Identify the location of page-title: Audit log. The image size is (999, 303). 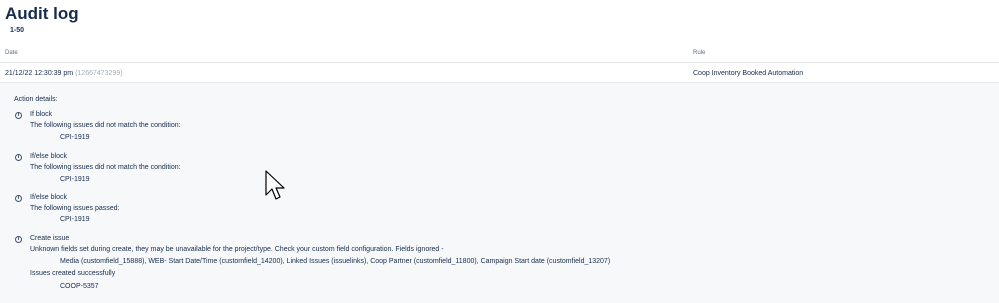
(42, 13).